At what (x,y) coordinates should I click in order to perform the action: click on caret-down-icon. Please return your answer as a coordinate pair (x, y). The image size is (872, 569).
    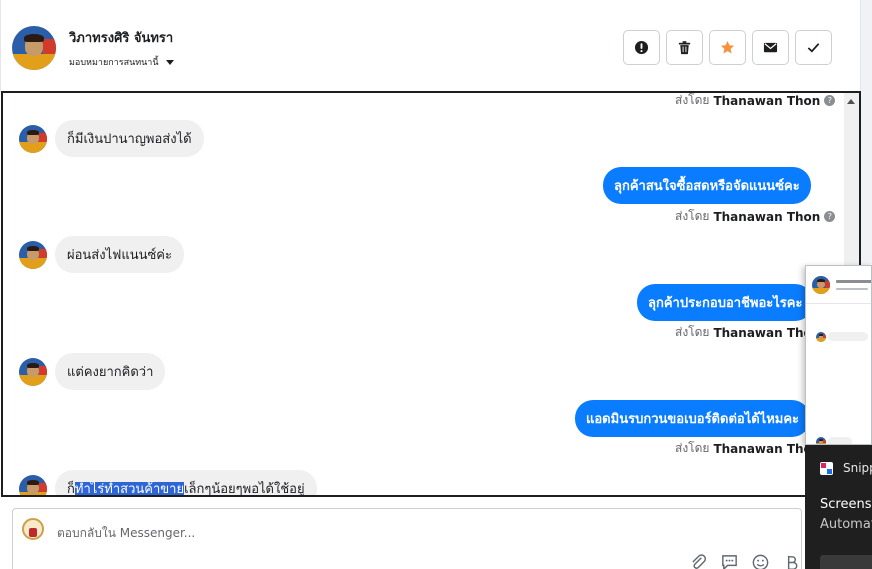
    Looking at the image, I should click on (169, 62).